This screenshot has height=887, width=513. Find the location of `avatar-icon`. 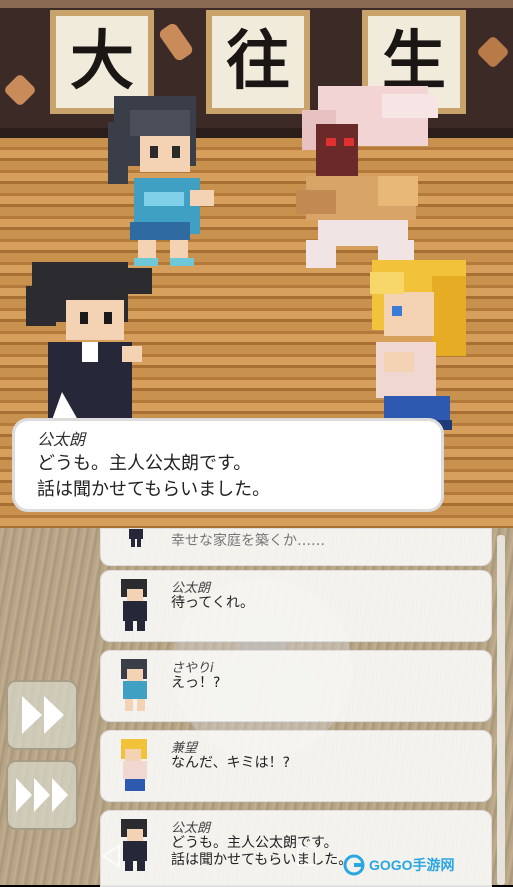

avatar-icon is located at coordinates (136, 538).